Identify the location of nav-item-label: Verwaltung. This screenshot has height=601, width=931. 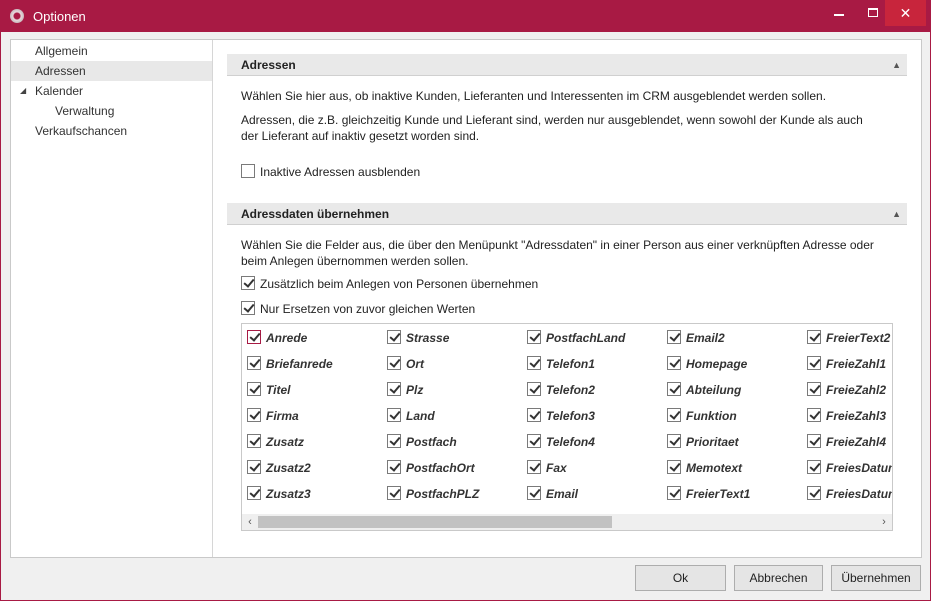
(85, 111).